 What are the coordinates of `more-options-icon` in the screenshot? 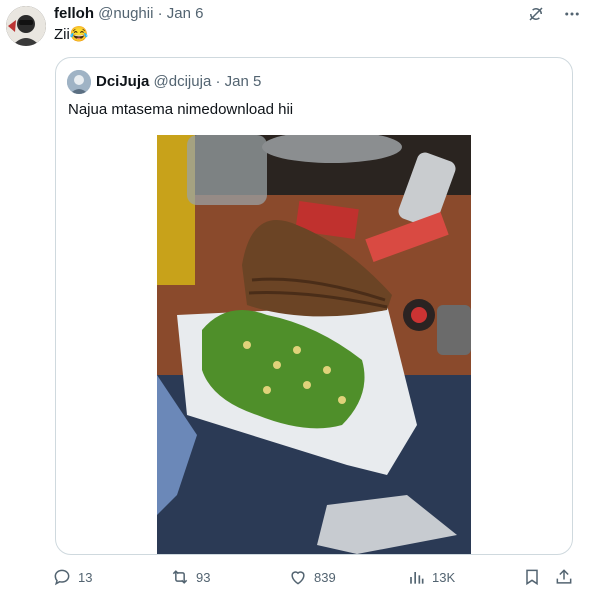 It's located at (572, 14).